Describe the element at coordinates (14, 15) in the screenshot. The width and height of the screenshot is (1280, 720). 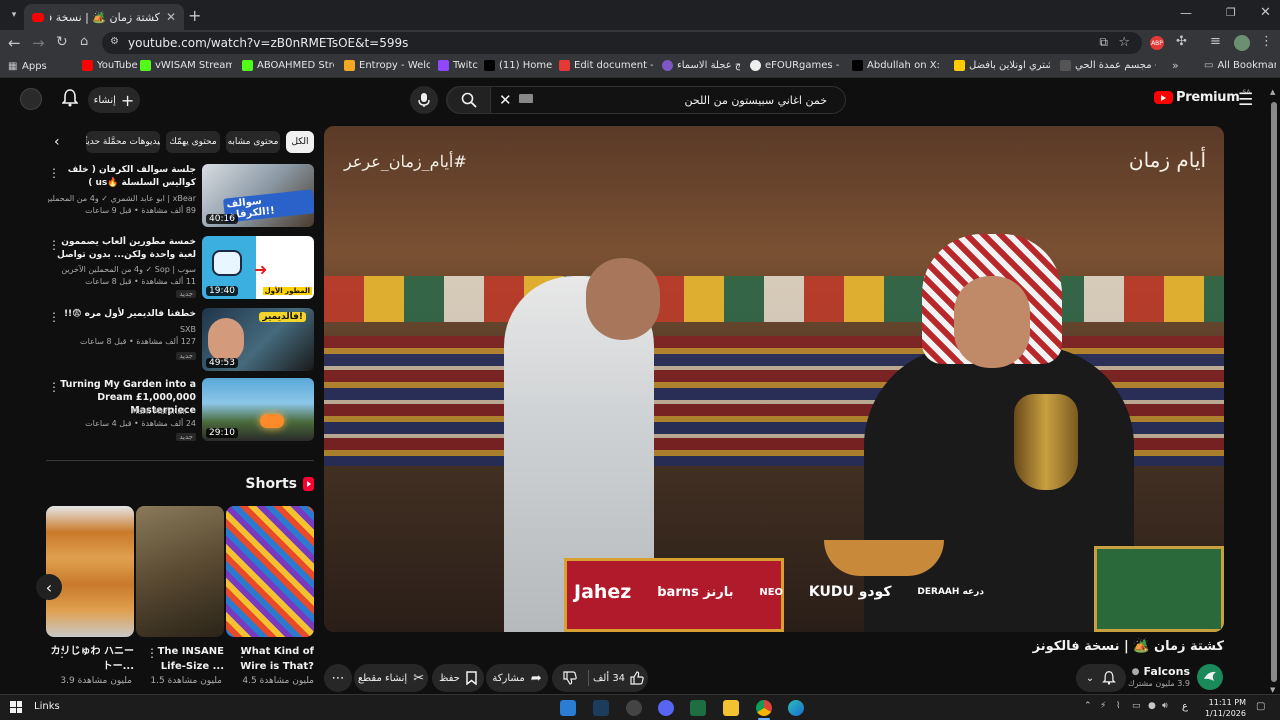
I see `tab-search-icon: ▾` at that location.